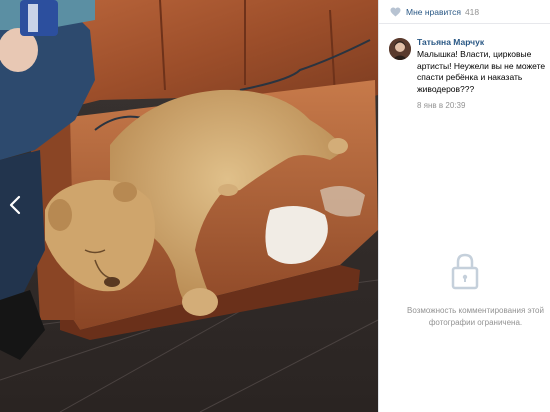  I want to click on restricted-text-line2: фотографии ограничена., so click(475, 322).